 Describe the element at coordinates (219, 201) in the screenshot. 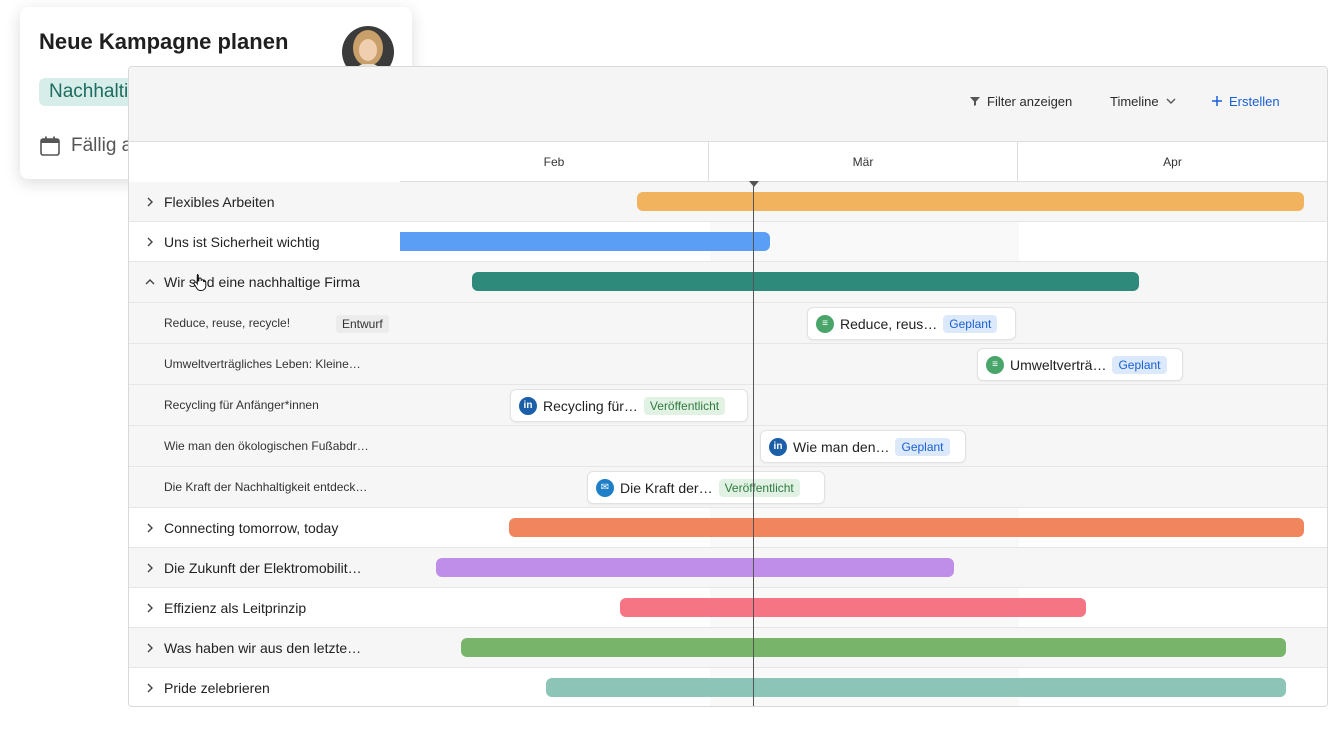

I see `row-label-text: Flexibles Arbeiten` at that location.